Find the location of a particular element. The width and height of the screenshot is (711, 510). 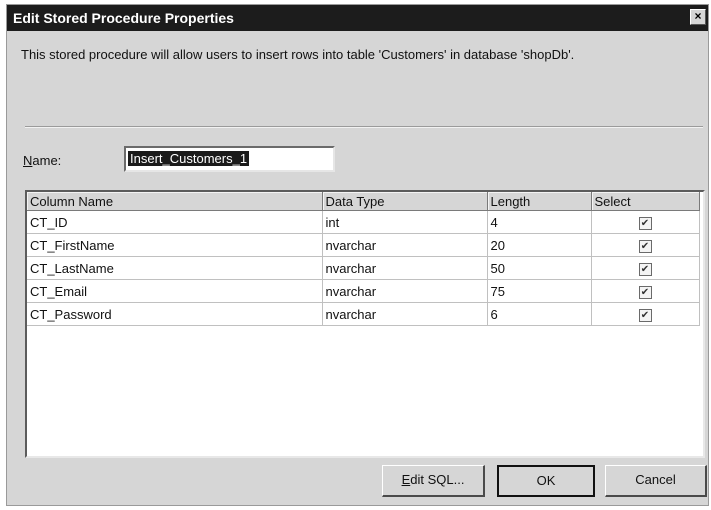

cell-column-name: CT_Password is located at coordinates (175, 314).